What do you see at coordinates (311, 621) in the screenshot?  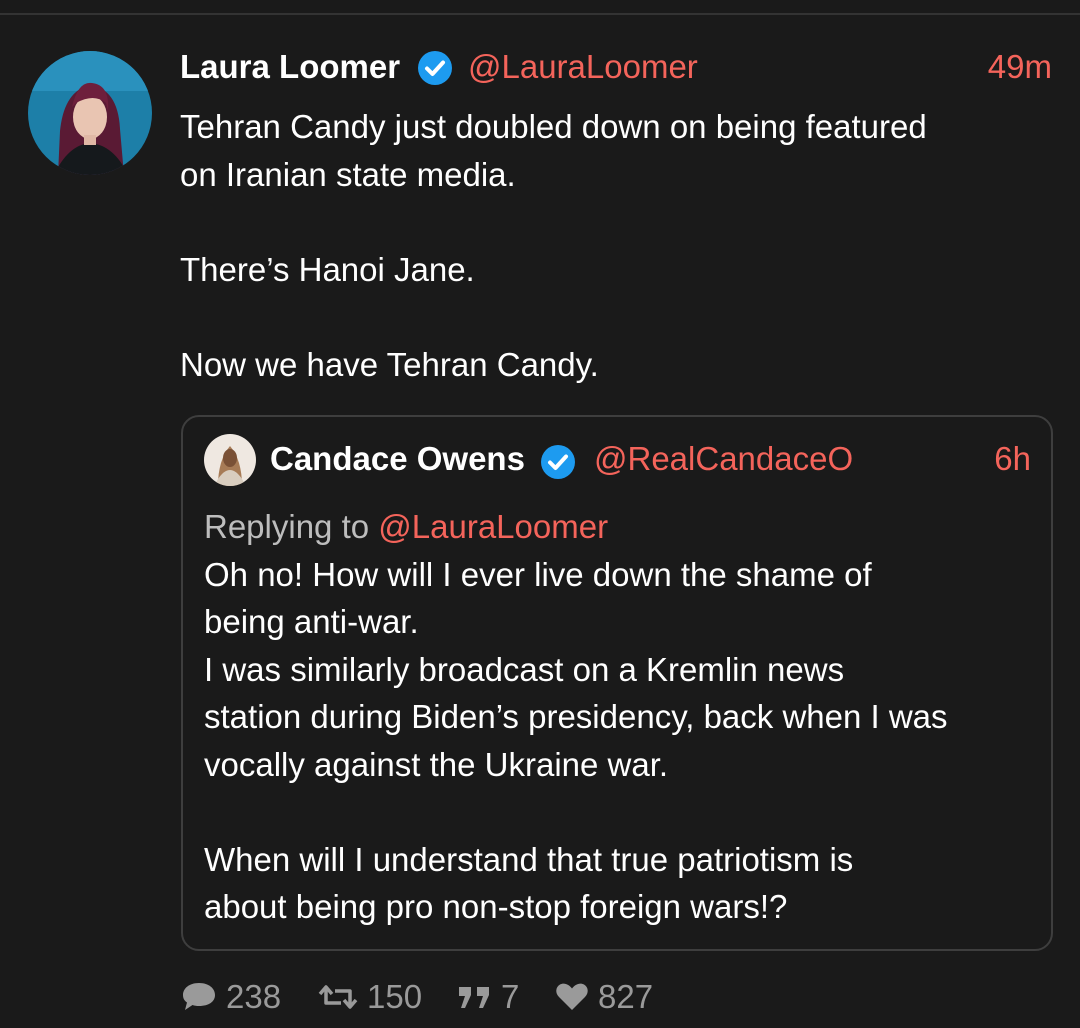 I see `quoted-text-line: being anti-war.` at bounding box center [311, 621].